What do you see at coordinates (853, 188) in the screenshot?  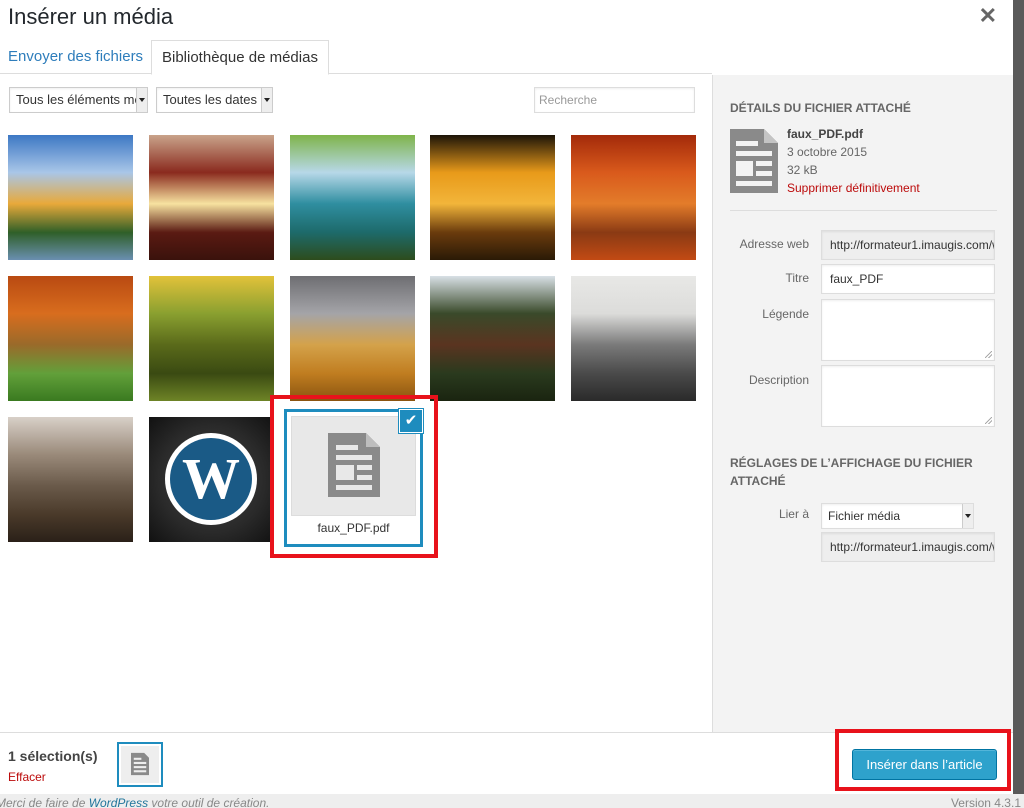 I see `delete-permanently-link: Supprimer définitivement` at bounding box center [853, 188].